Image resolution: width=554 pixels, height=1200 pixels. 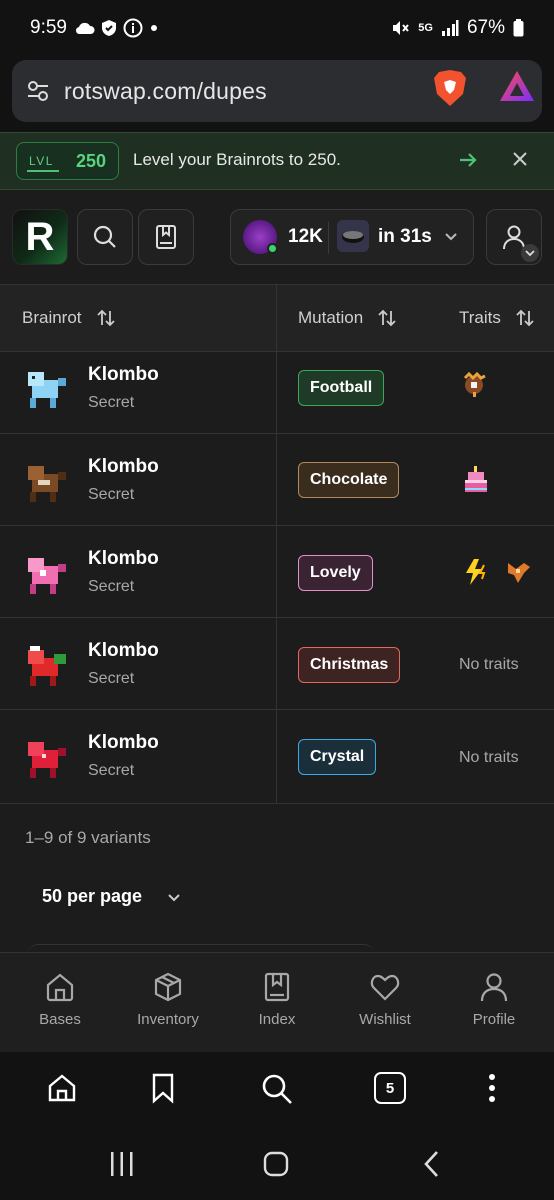 I want to click on shield-icon, so click(x=108, y=28).